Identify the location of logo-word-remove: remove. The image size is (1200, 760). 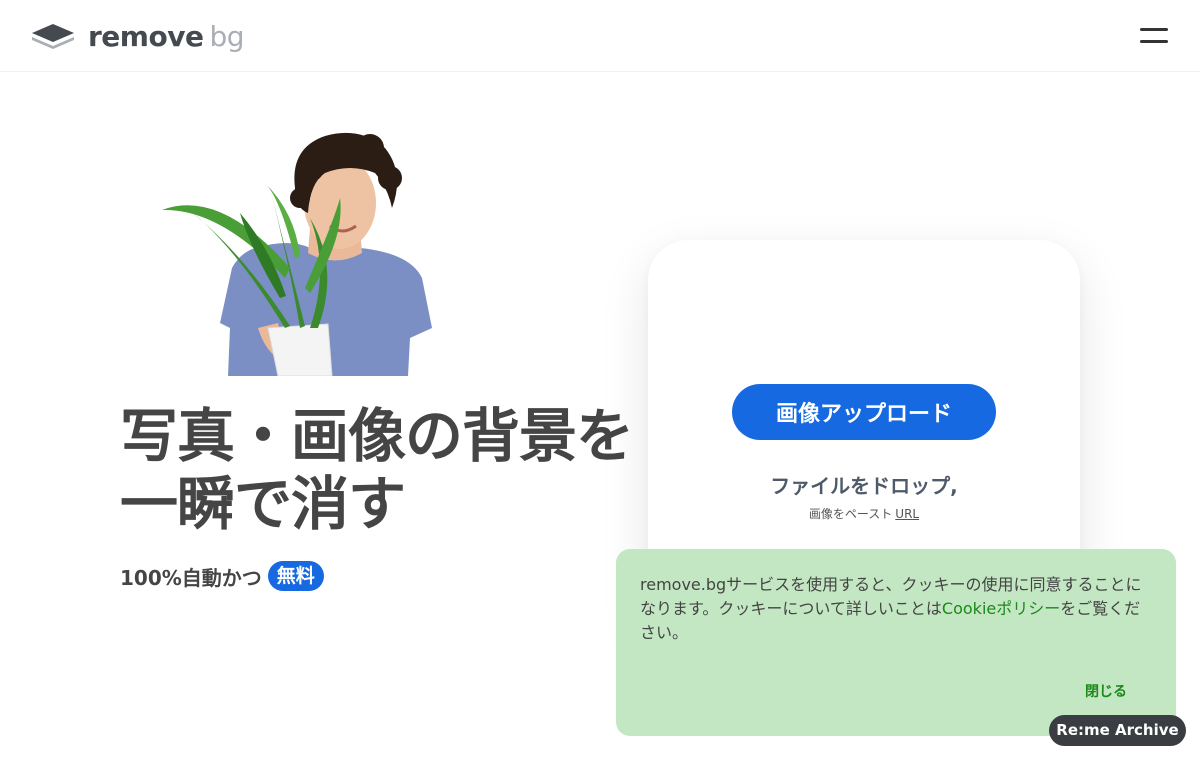
(146, 36).